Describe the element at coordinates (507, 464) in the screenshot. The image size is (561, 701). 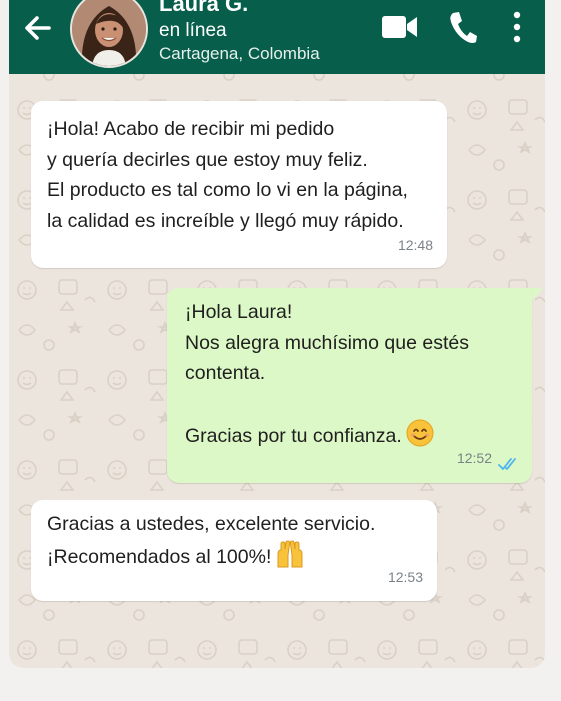
I see `read-receipt-icon` at that location.